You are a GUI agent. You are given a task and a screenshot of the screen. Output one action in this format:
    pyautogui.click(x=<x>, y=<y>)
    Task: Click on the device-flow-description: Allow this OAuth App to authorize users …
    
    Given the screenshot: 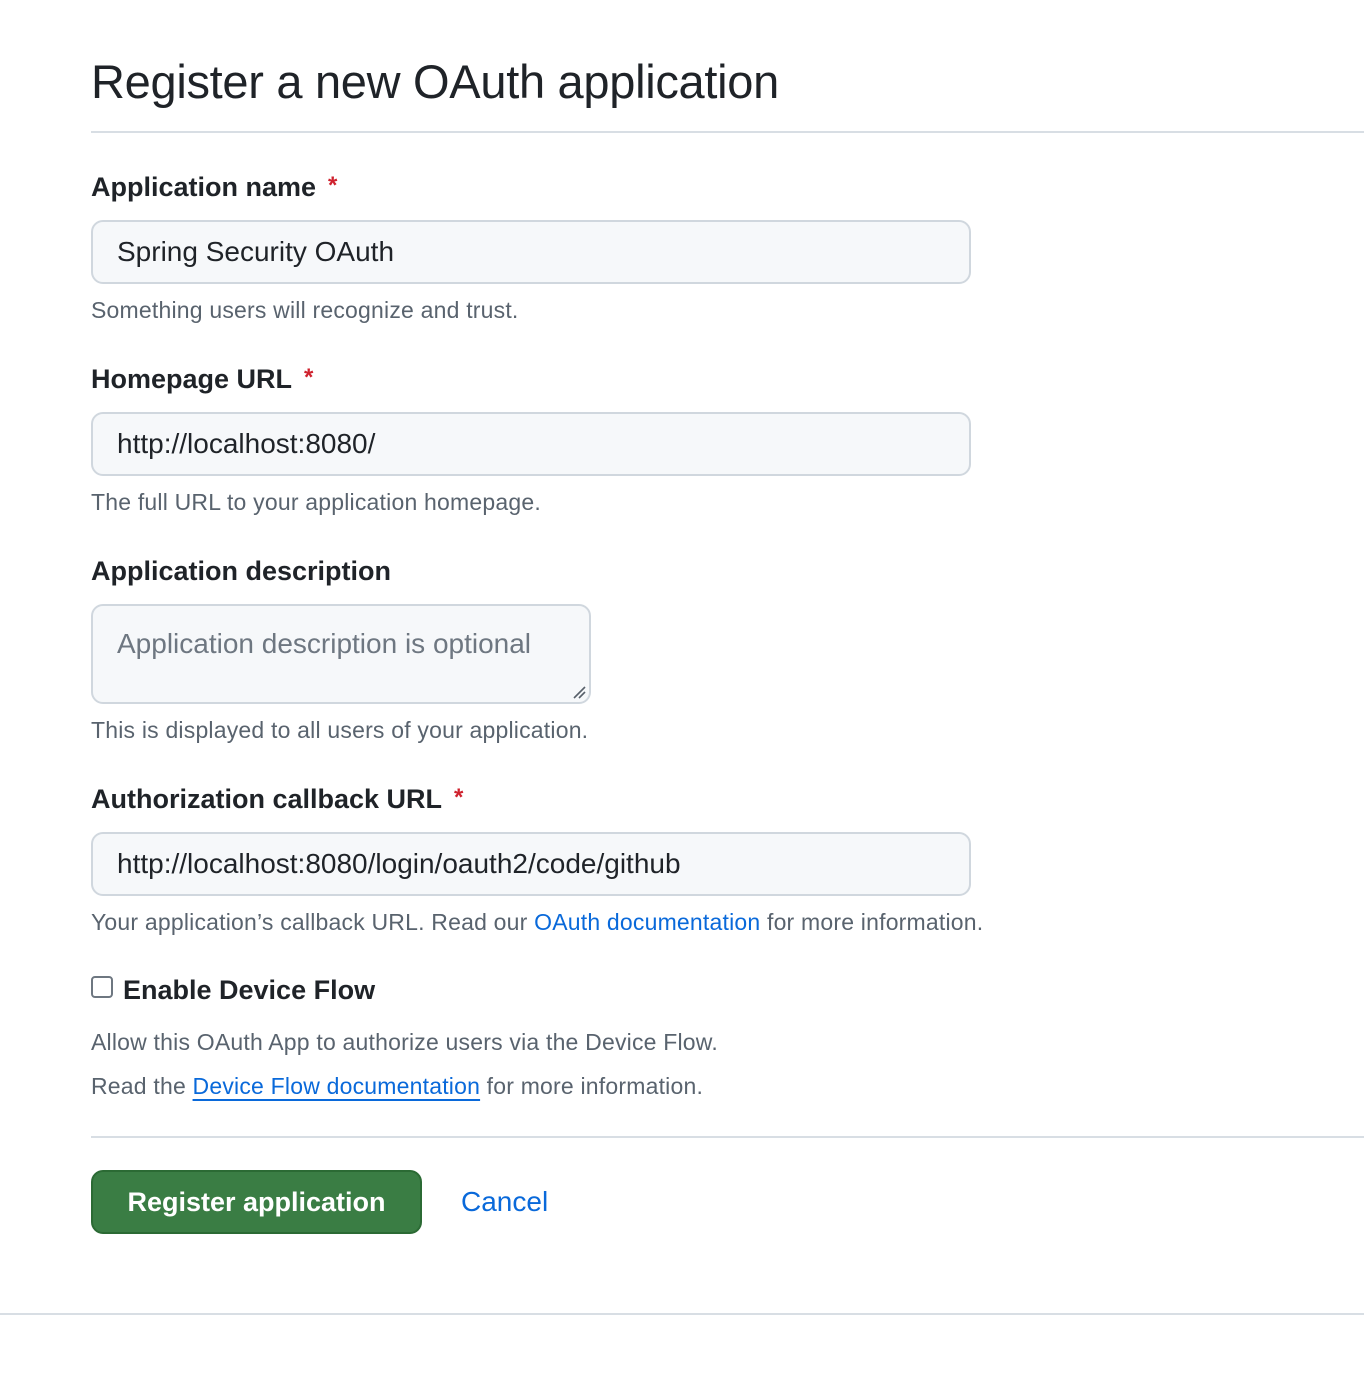 What is the action you would take?
    pyautogui.click(x=404, y=1042)
    